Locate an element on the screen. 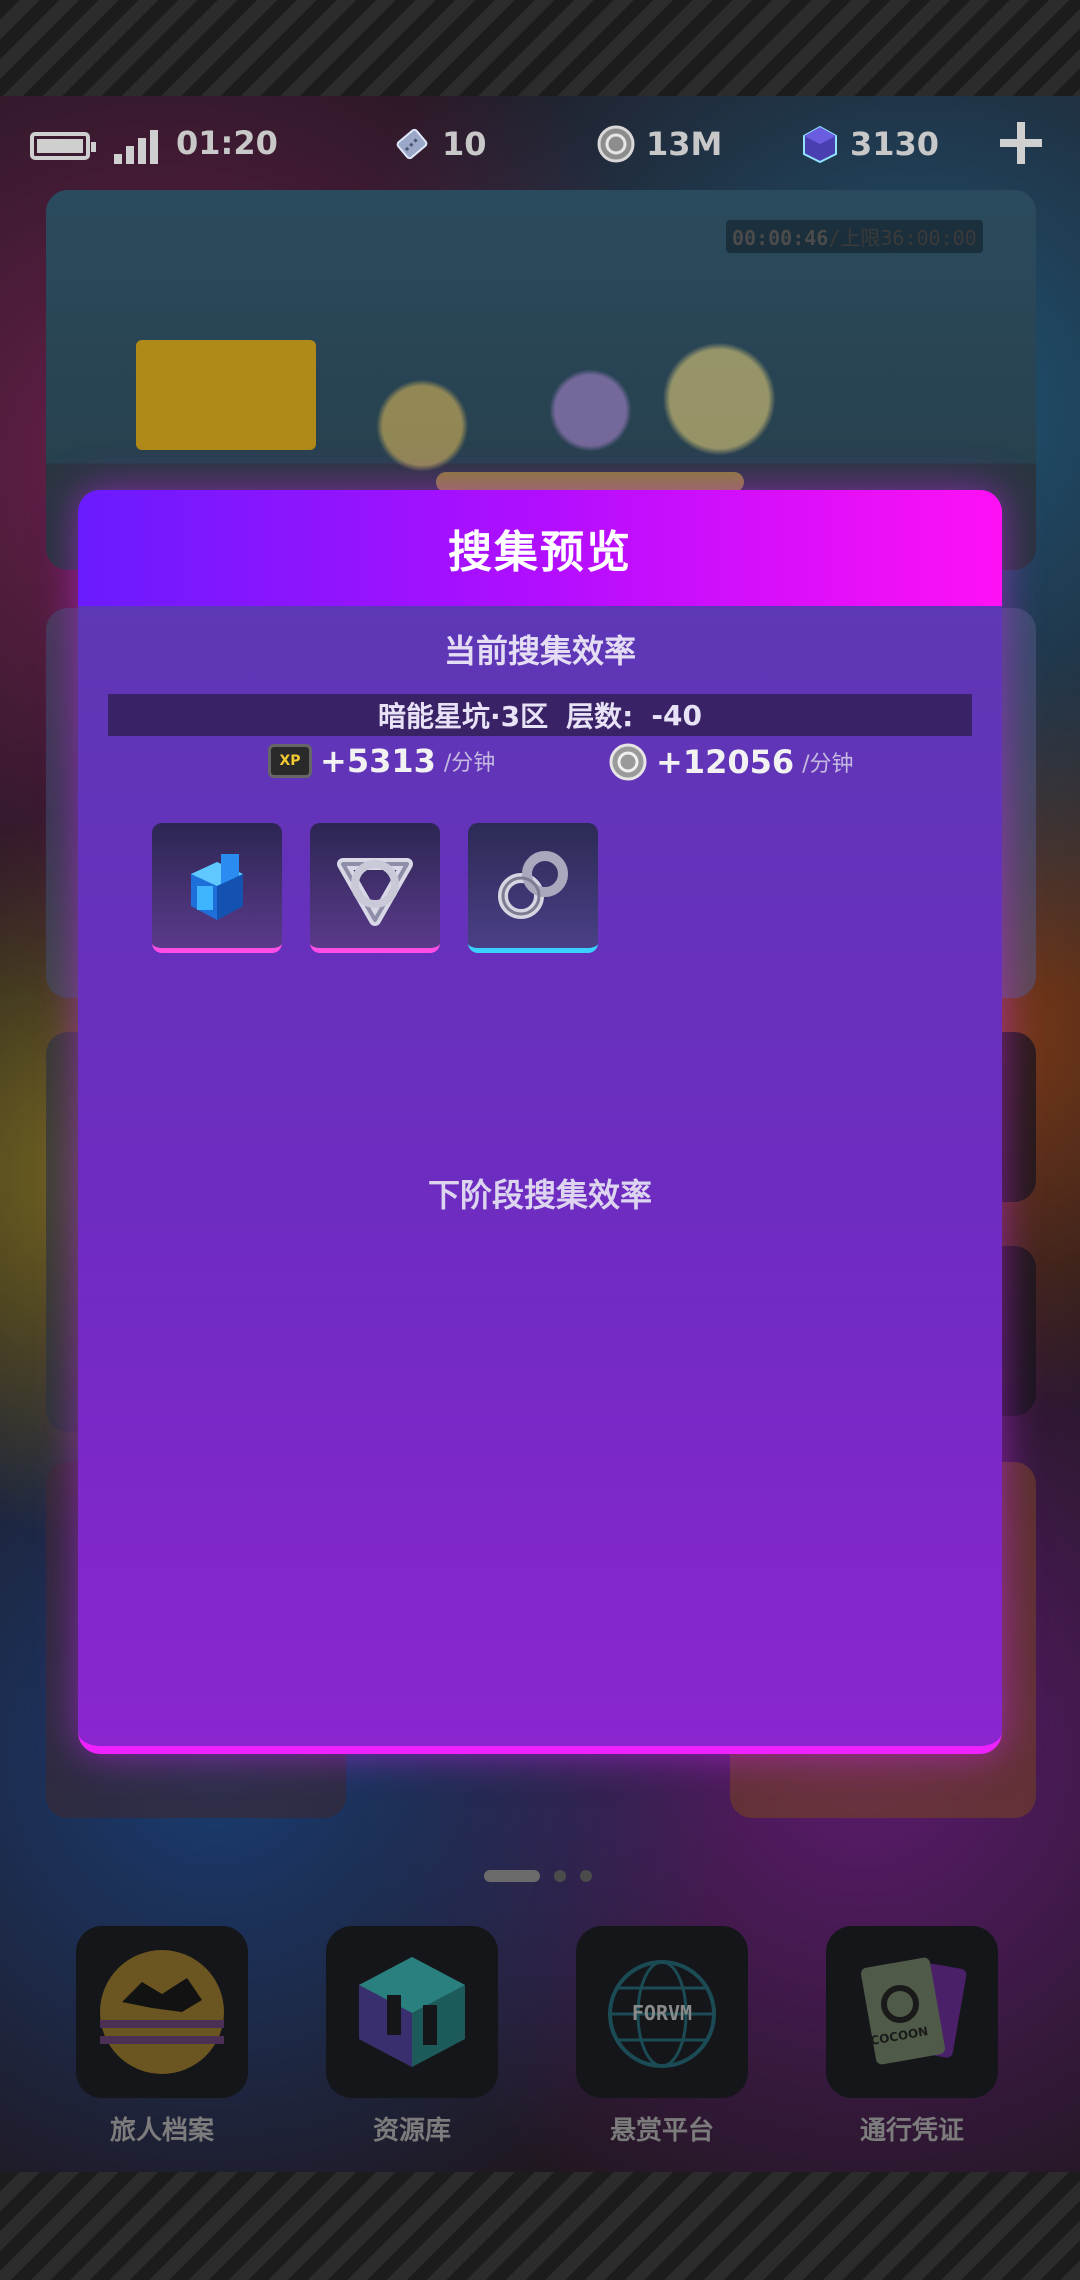  page-indicator is located at coordinates (538, 1876).